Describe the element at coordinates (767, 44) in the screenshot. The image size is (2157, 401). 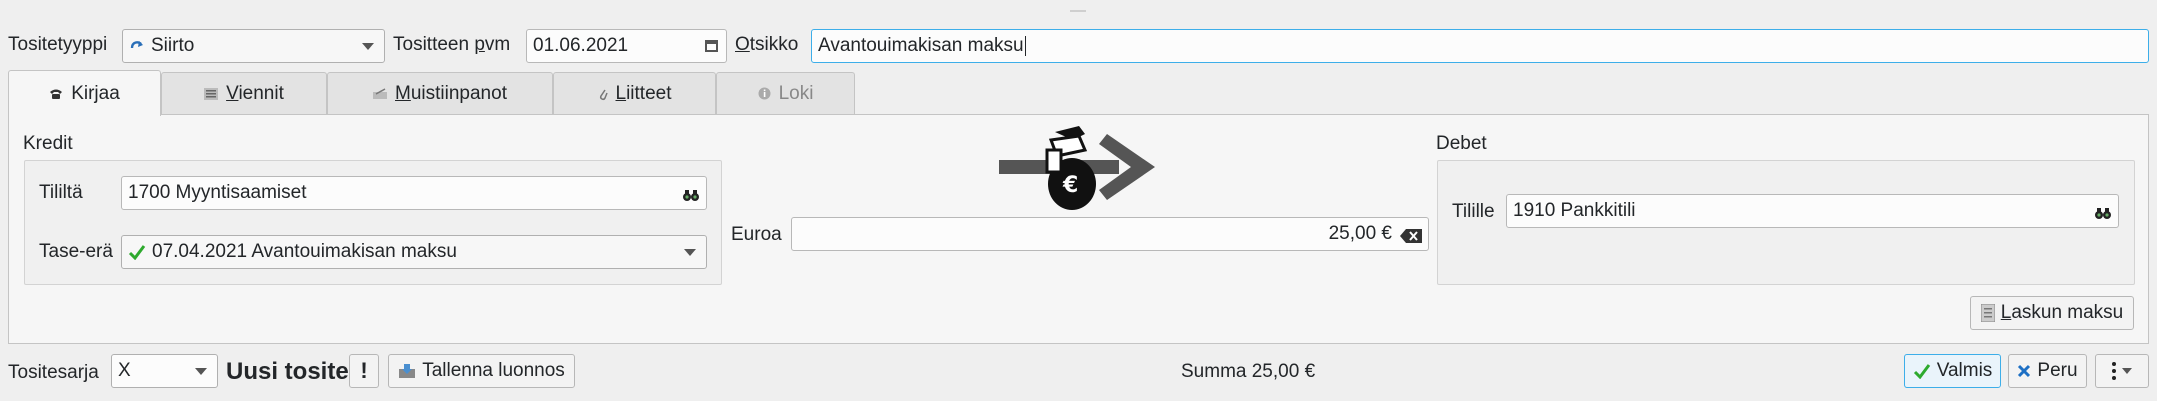
I see `title-label: Otsikko` at that location.